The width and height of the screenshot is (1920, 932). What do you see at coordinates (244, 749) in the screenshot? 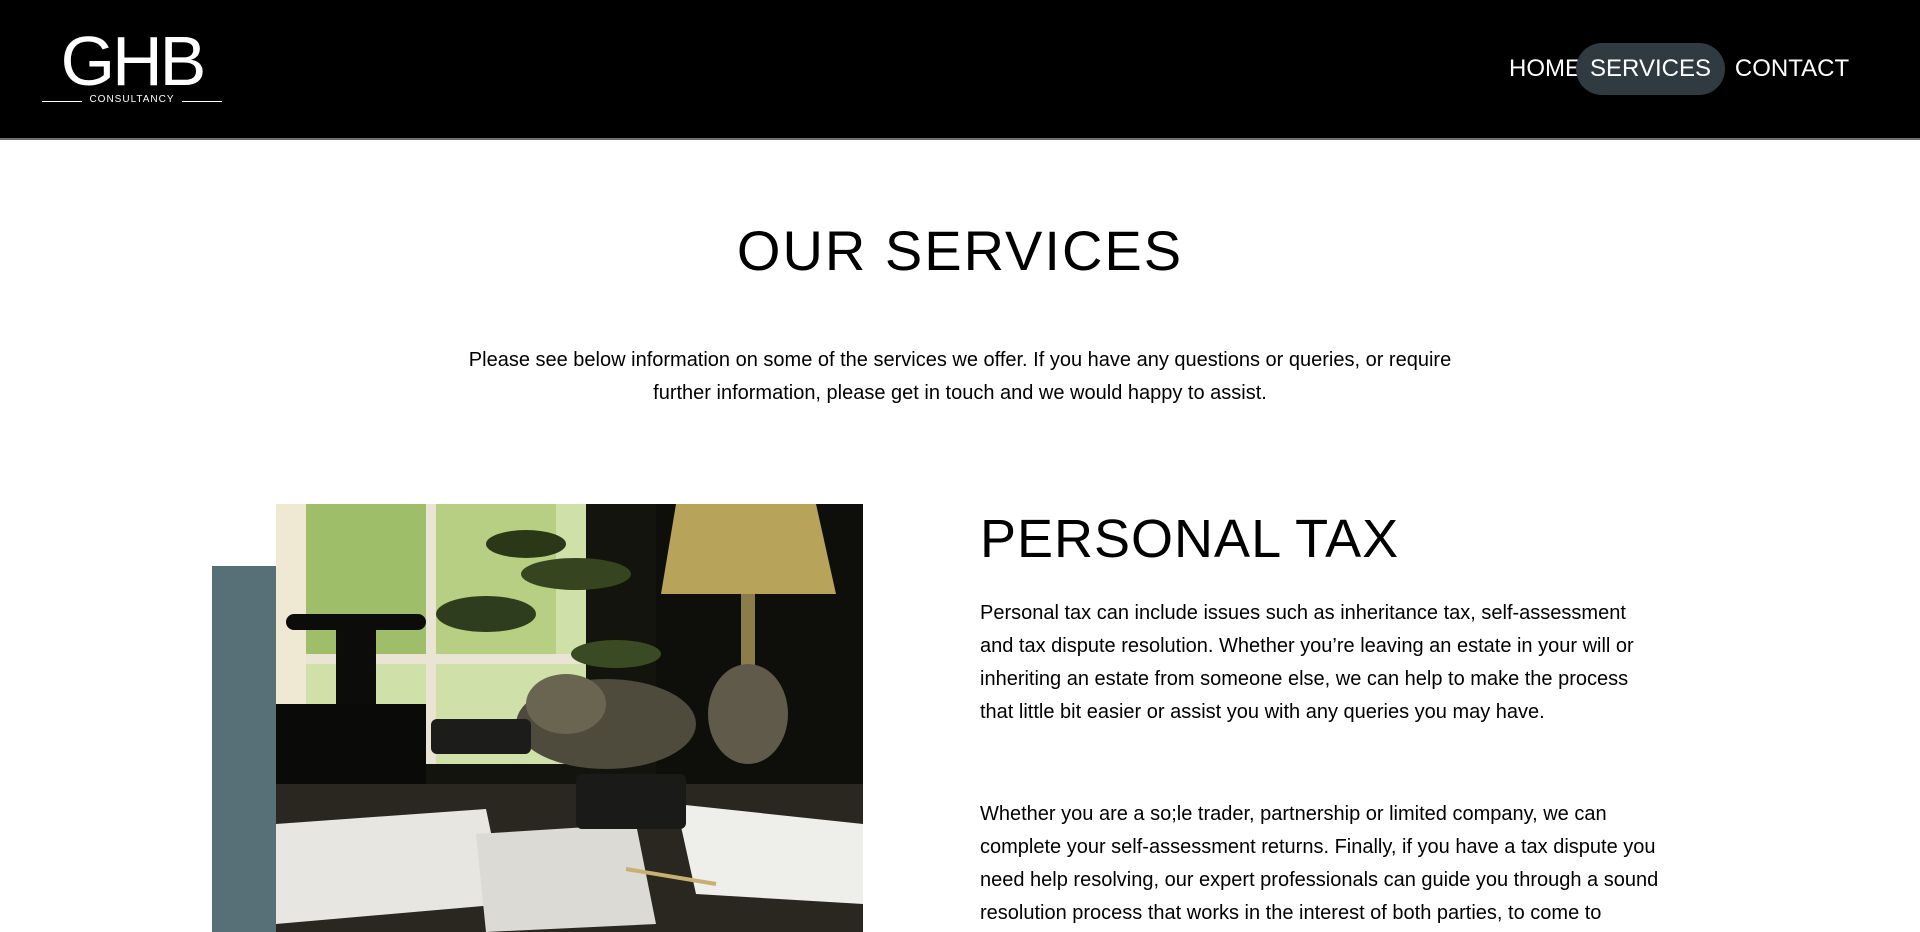
I see `accent-bar` at bounding box center [244, 749].